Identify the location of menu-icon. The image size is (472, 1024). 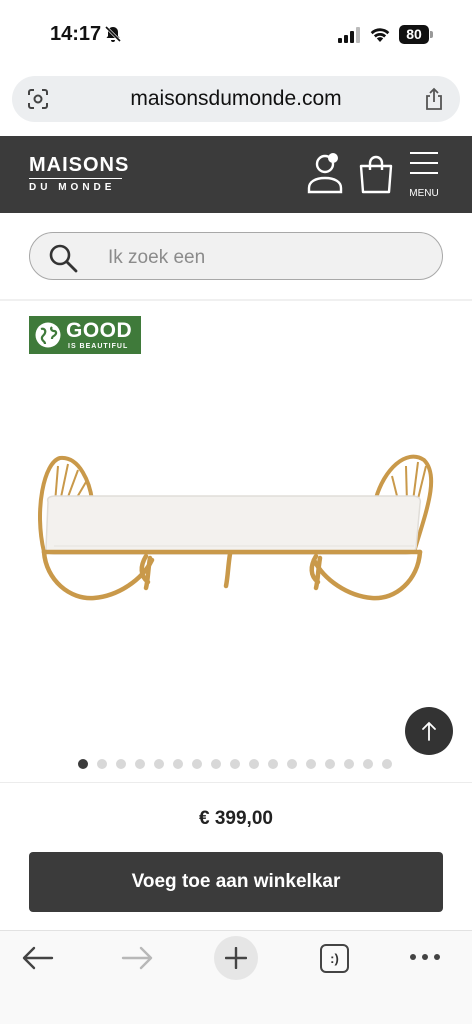
(424, 163).